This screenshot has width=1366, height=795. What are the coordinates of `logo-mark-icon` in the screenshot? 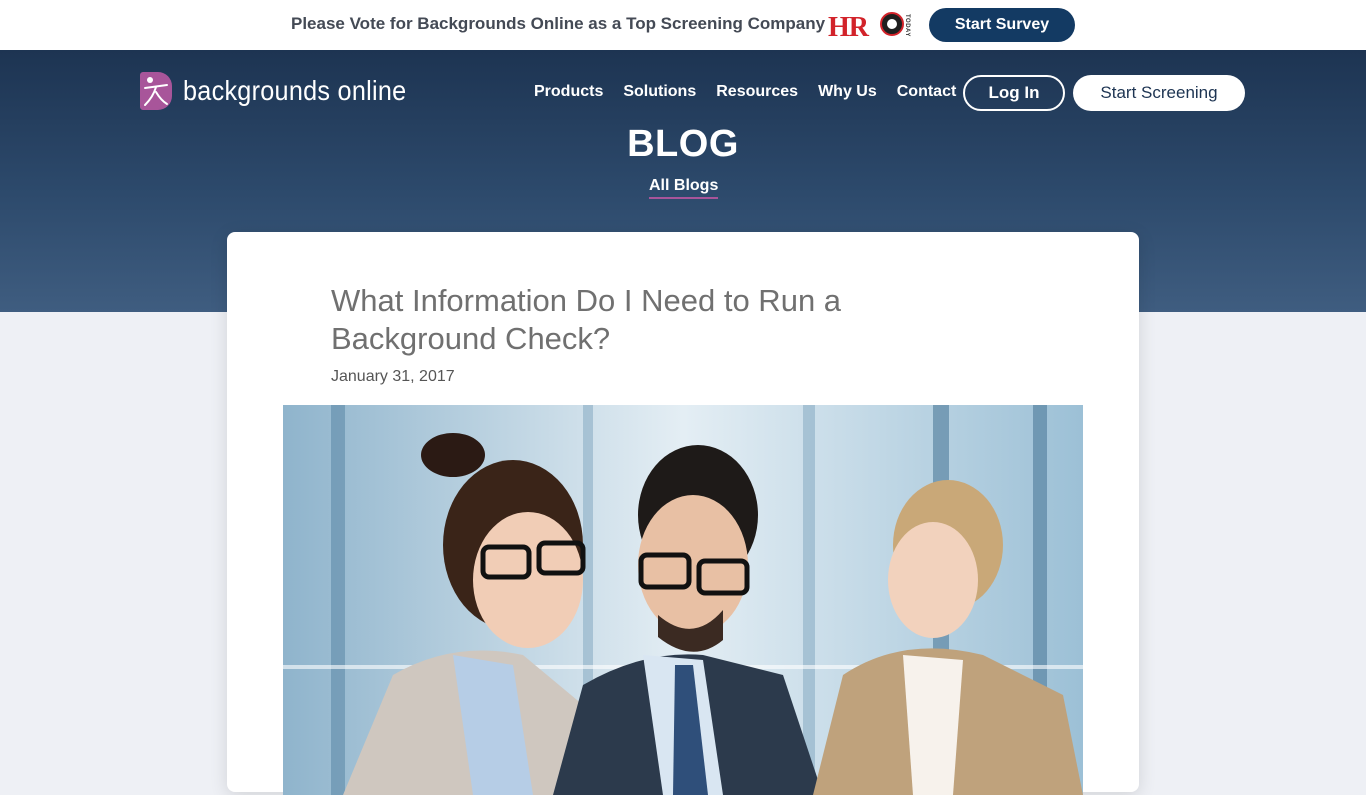 It's located at (156, 91).